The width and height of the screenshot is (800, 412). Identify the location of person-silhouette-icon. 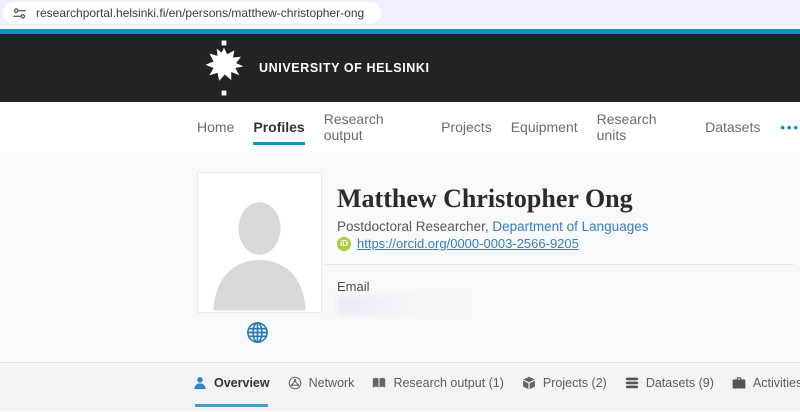
(259, 256).